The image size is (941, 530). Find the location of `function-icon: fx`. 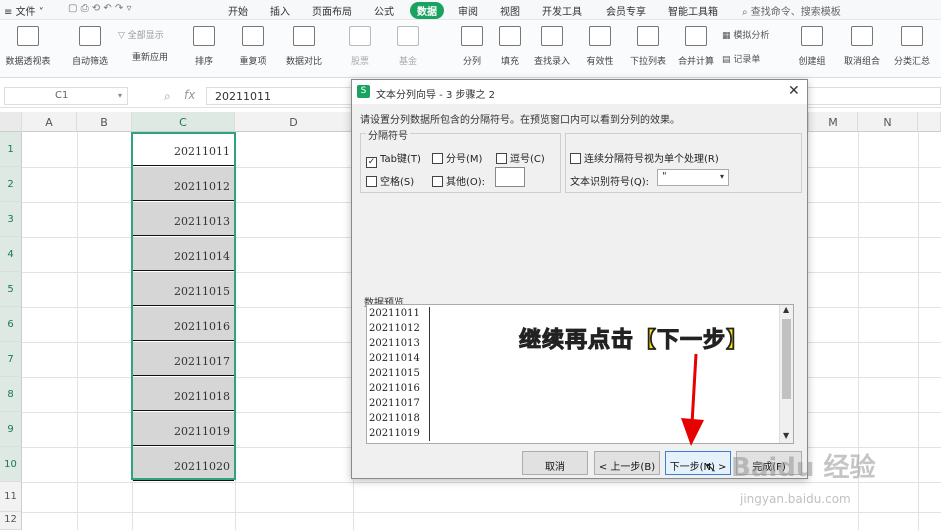

function-icon: fx is located at coordinates (189, 95).